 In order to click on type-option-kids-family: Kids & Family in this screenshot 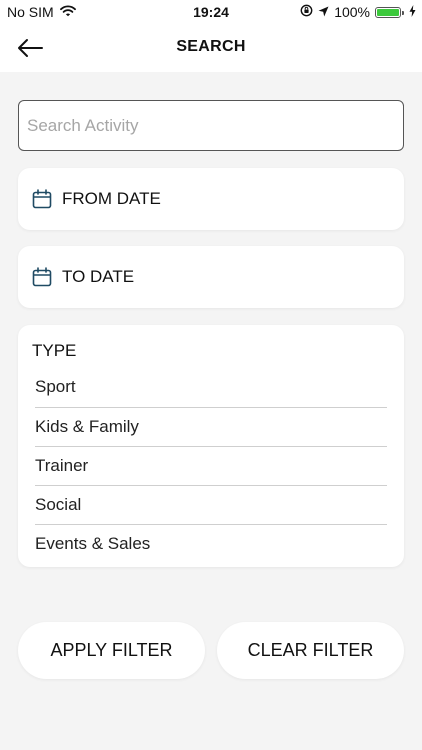, I will do `click(211, 427)`.